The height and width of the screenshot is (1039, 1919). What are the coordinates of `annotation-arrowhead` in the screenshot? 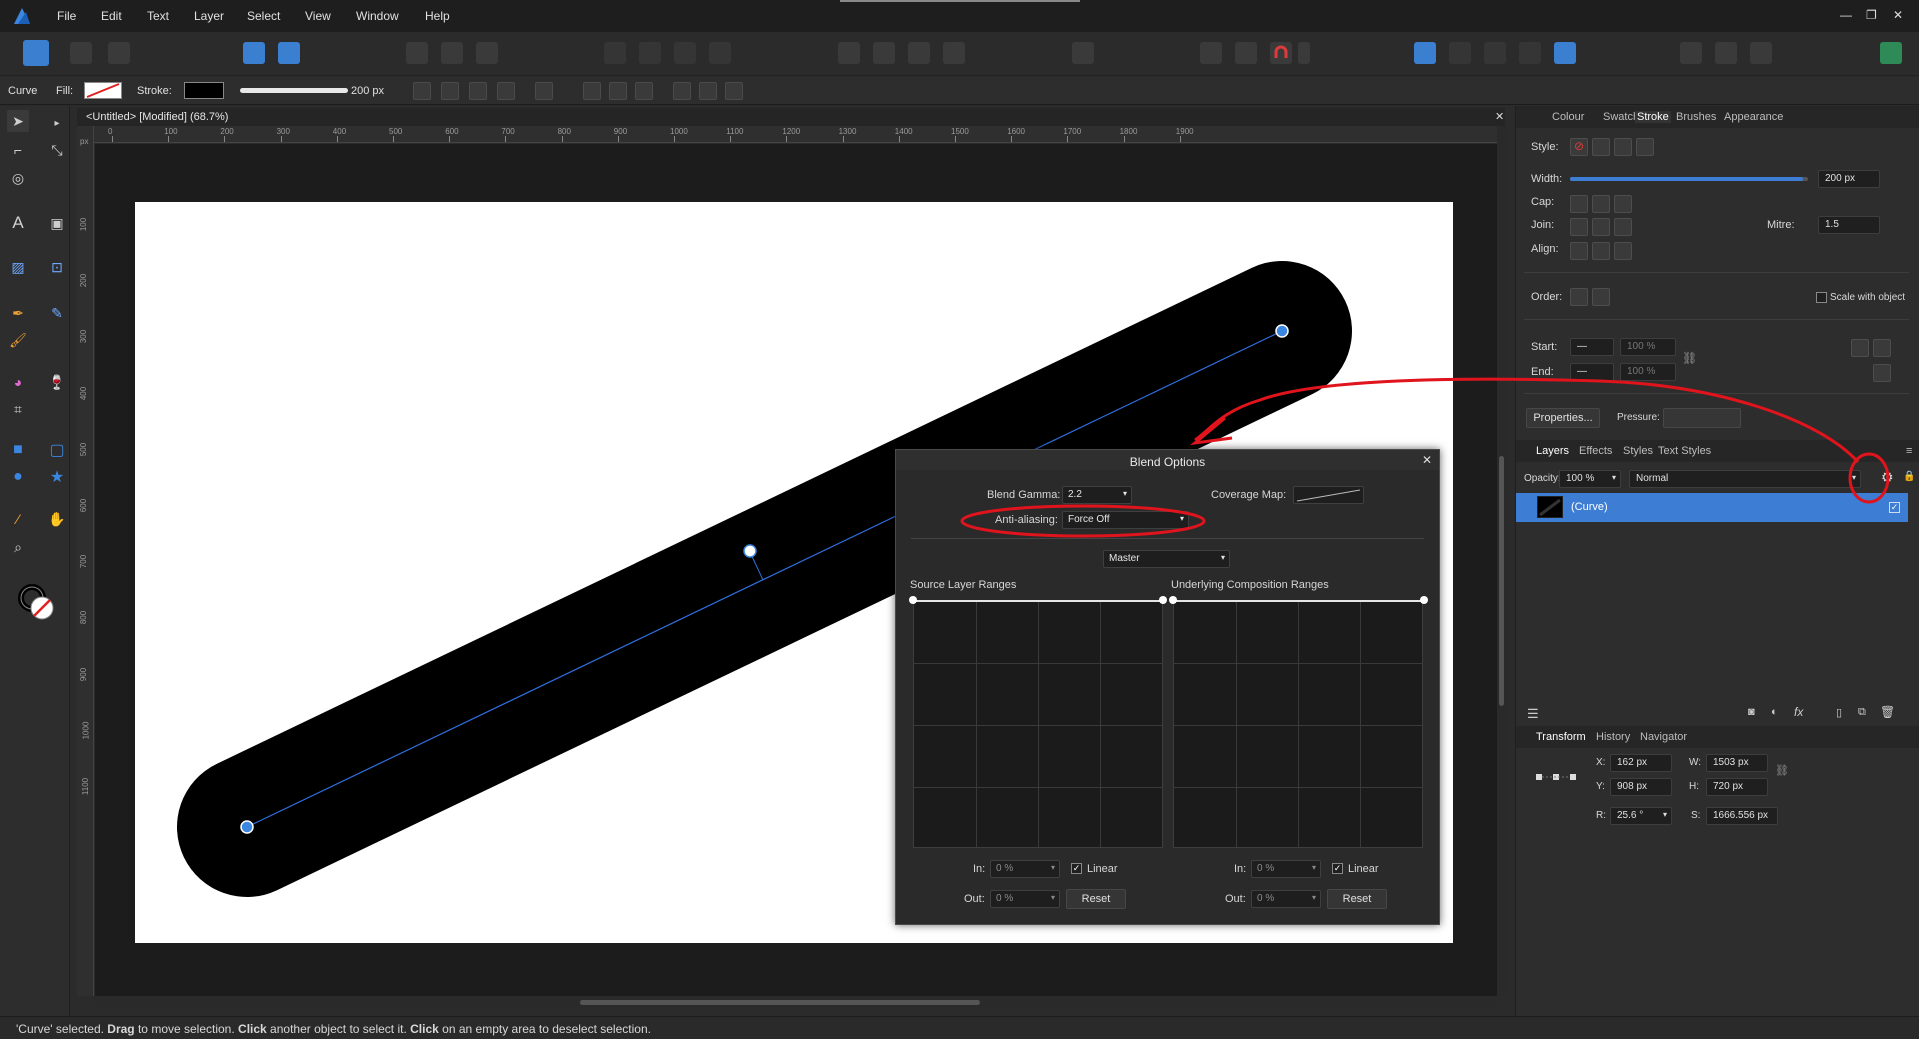 It's located at (1211, 431).